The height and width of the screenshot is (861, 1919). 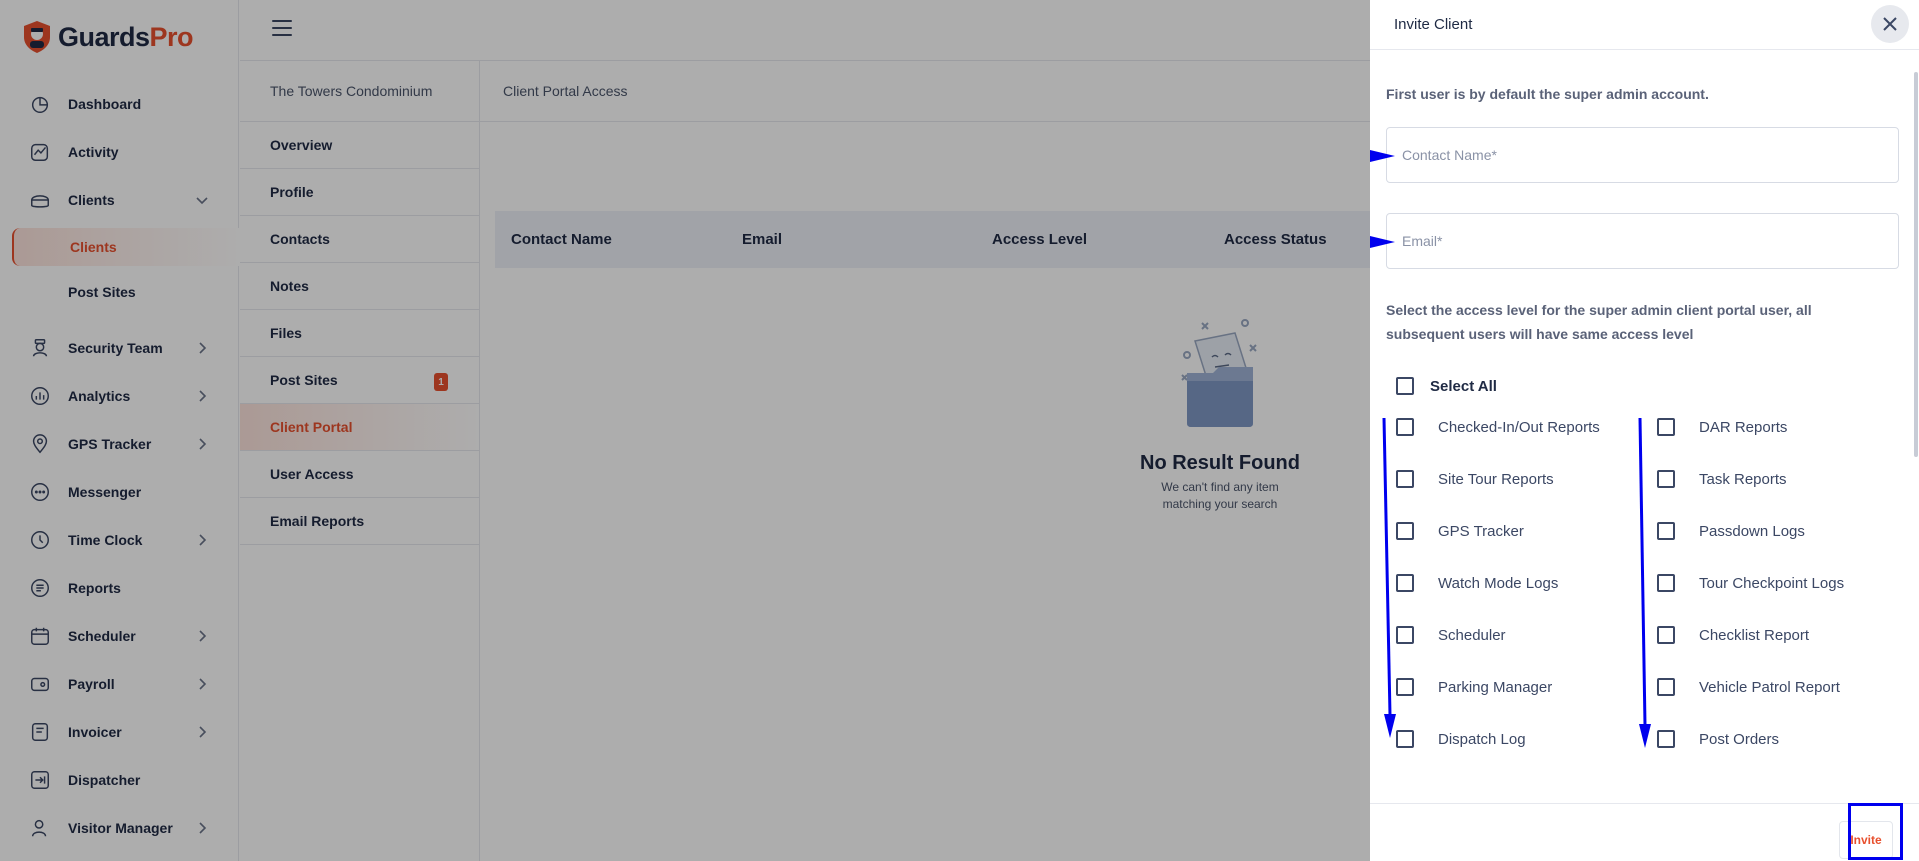 I want to click on close-icon, so click(x=1890, y=24).